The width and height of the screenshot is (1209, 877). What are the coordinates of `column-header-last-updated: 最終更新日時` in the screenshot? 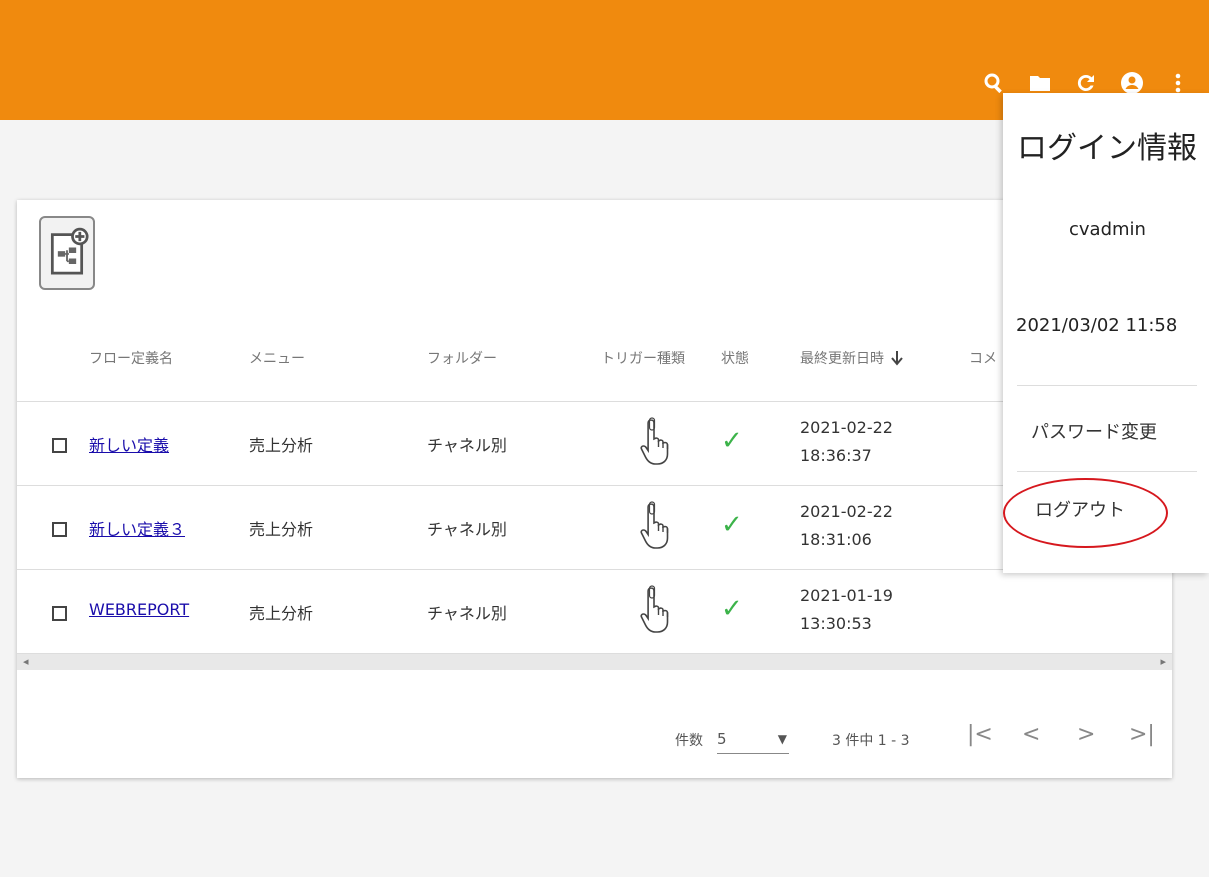 It's located at (852, 358).